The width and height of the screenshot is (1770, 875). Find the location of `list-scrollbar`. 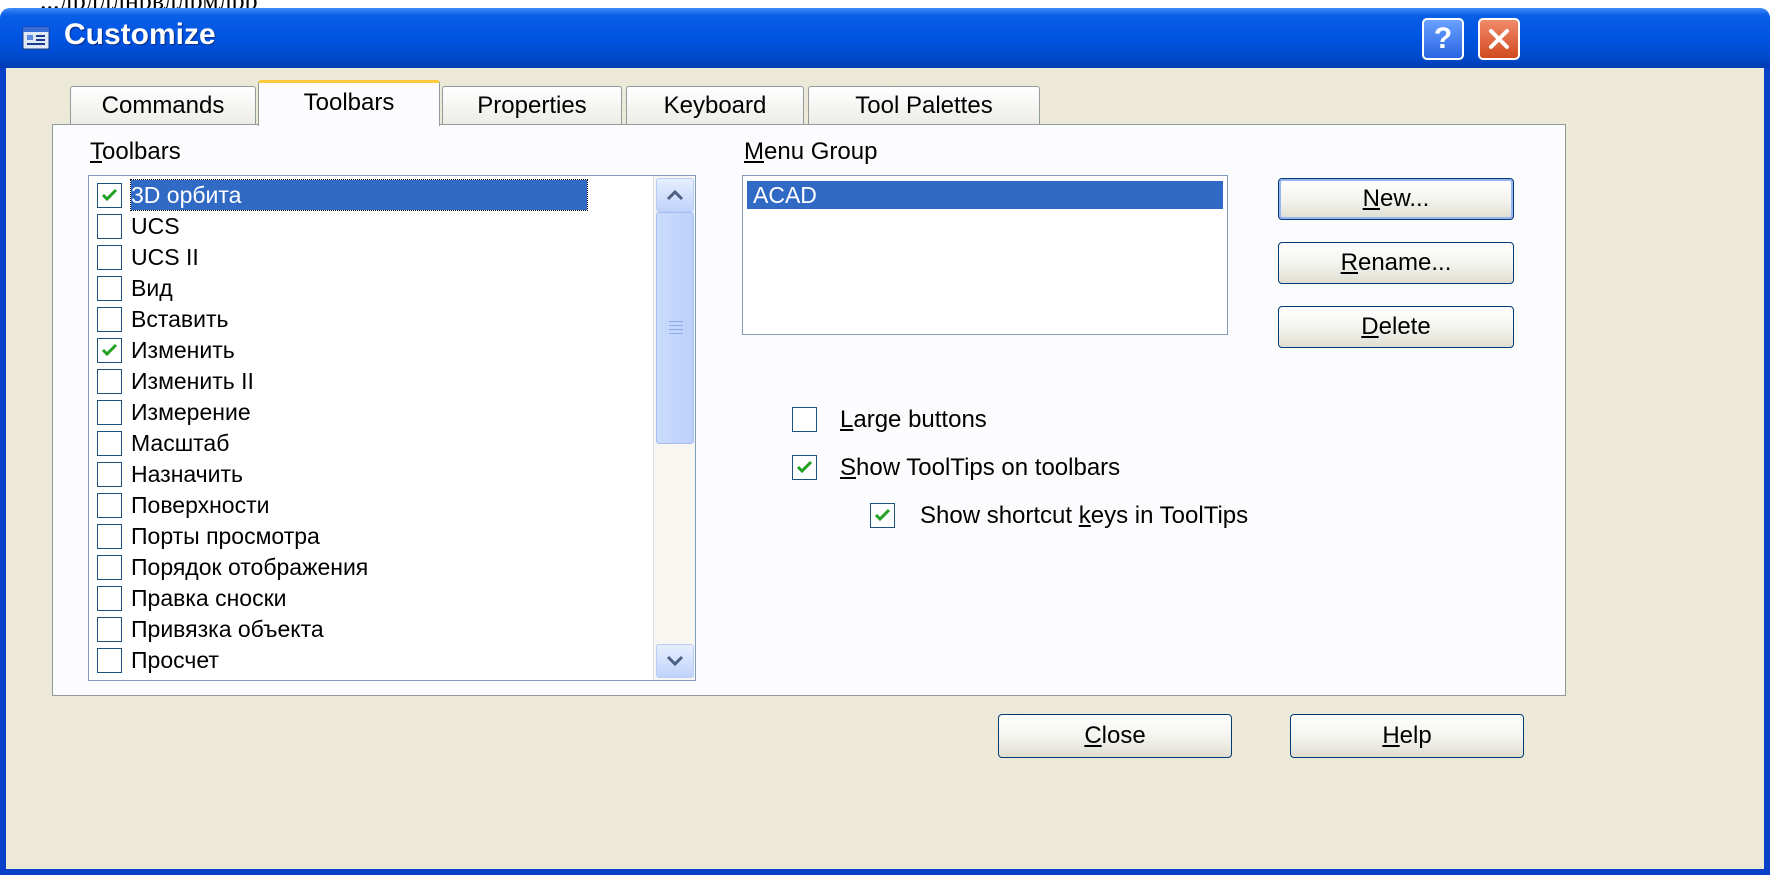

list-scrollbar is located at coordinates (674, 428).